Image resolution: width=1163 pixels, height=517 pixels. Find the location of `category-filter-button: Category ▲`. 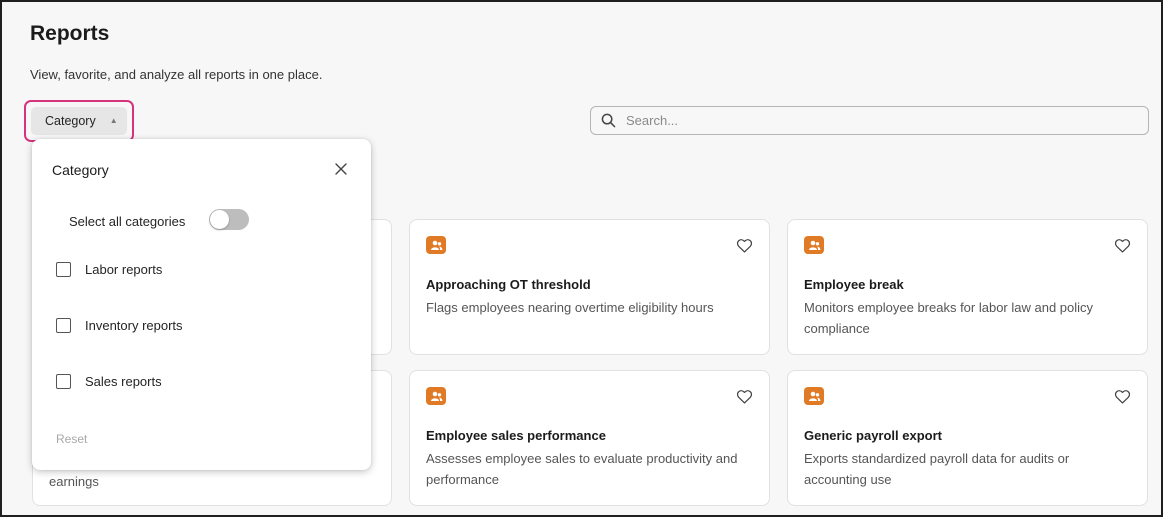

category-filter-button: Category ▲ is located at coordinates (79, 121).